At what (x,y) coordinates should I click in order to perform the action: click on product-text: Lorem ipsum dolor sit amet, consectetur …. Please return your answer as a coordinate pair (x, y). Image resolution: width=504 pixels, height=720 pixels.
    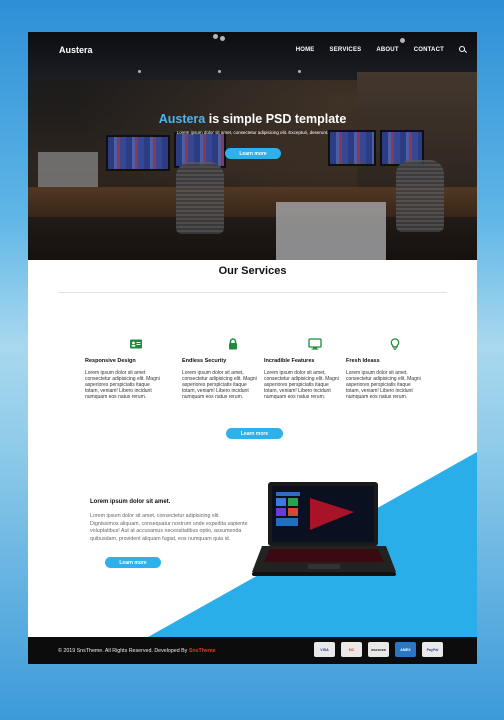
    Looking at the image, I should click on (169, 527).